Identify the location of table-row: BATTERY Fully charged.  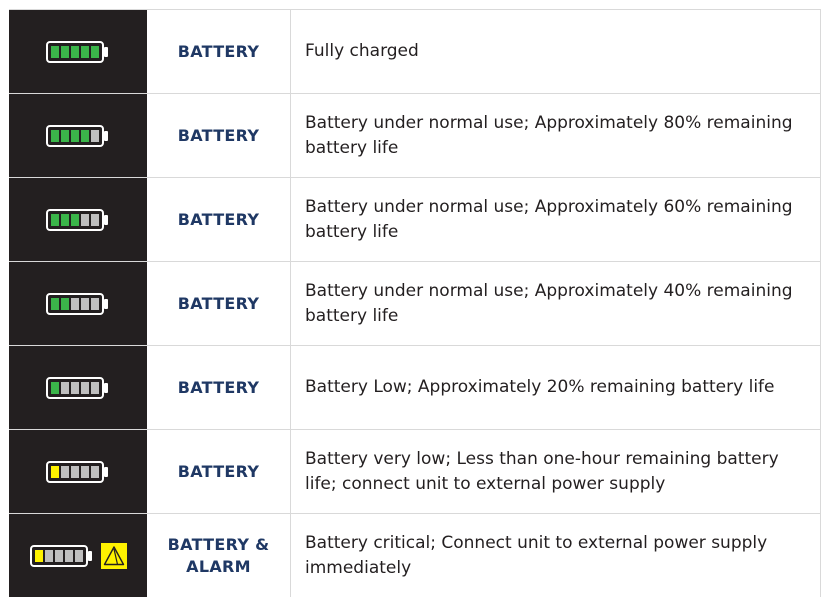
(414, 52).